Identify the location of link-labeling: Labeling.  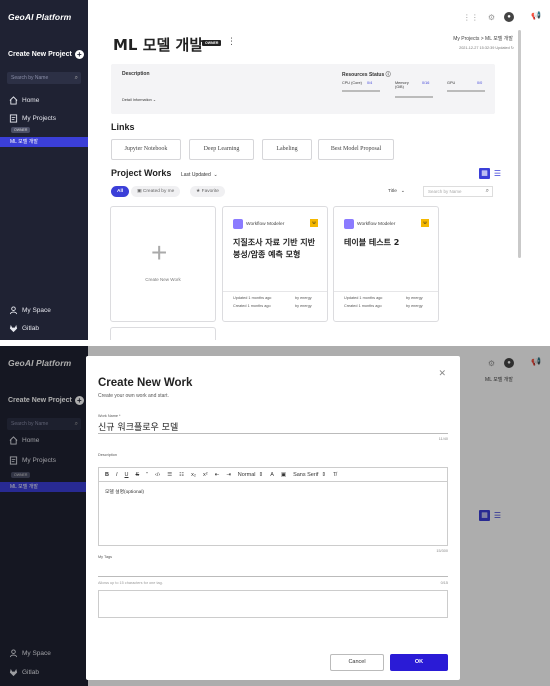
(287, 149).